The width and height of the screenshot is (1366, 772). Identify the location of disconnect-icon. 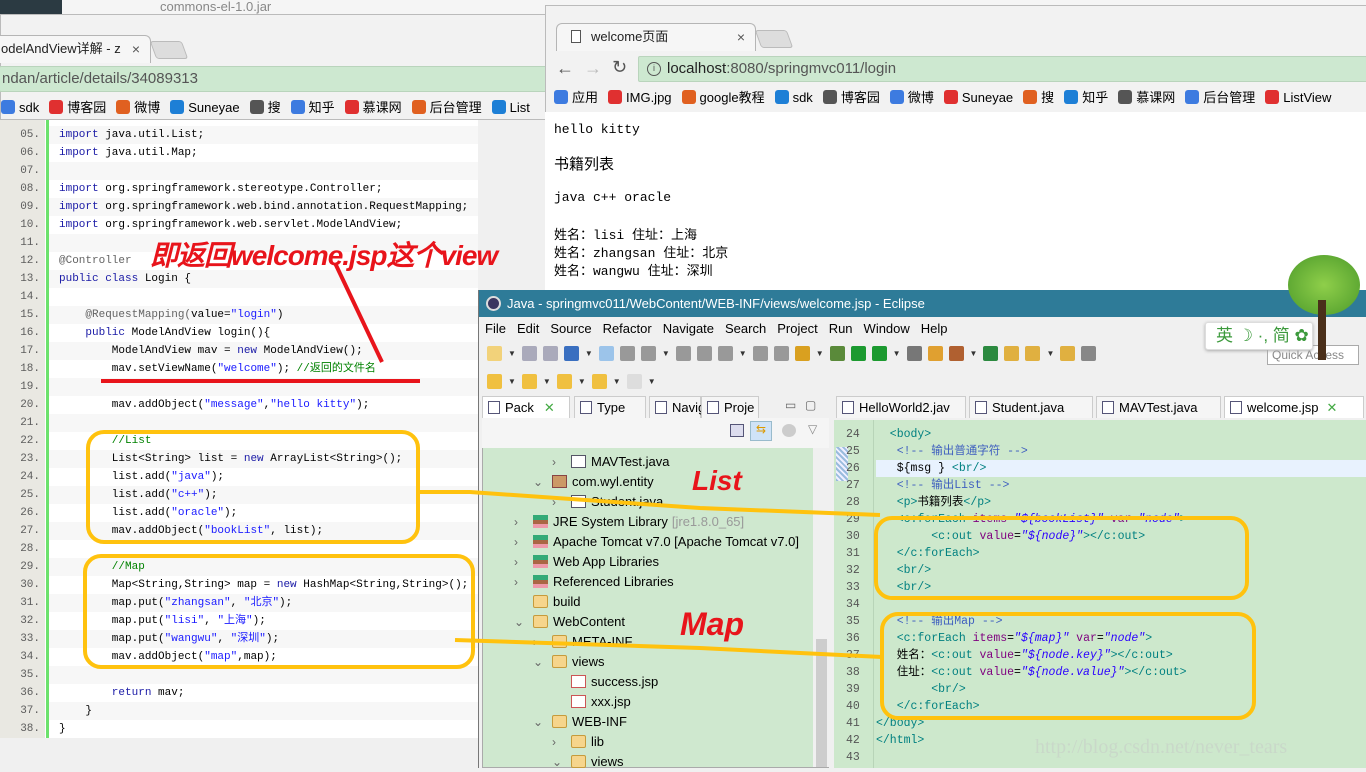
(704, 353).